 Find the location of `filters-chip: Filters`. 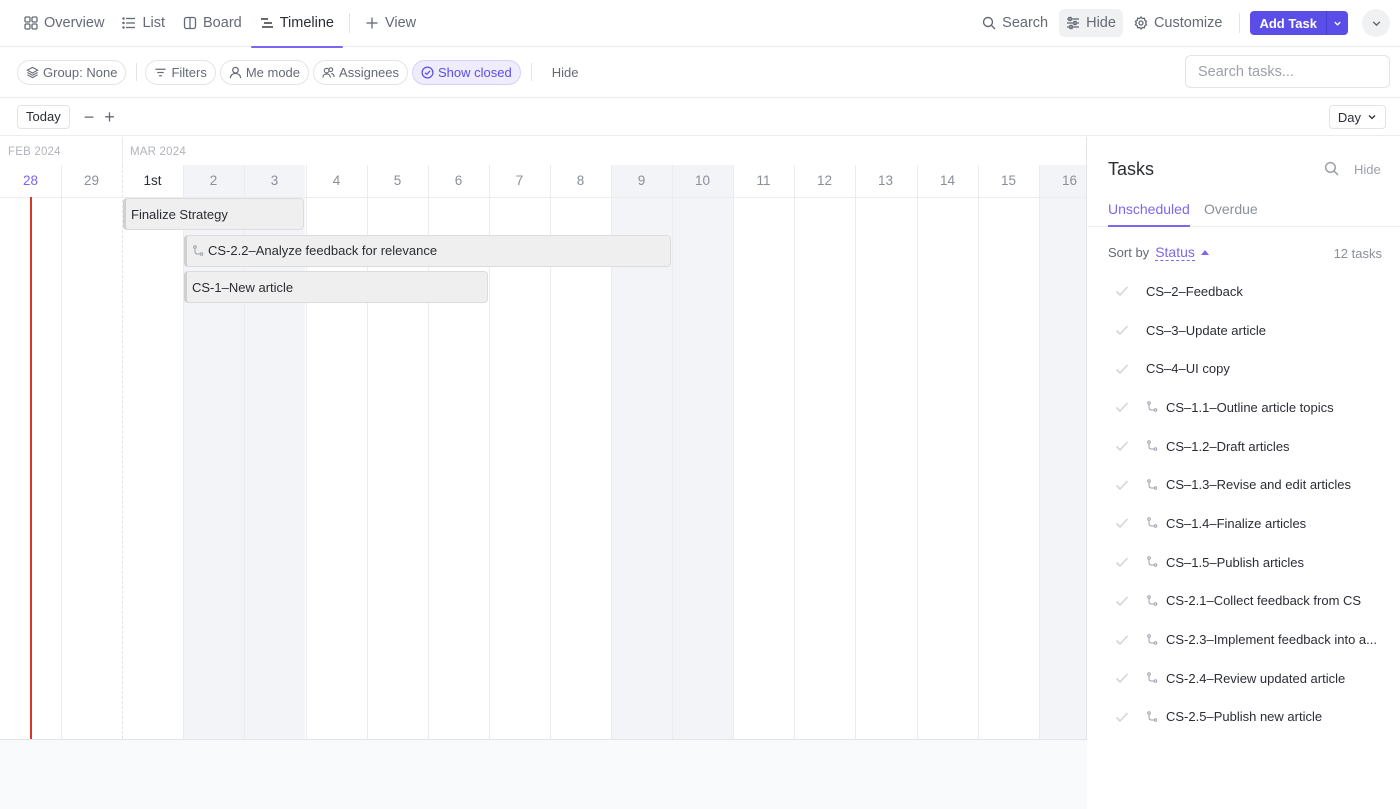

filters-chip: Filters is located at coordinates (180, 72).